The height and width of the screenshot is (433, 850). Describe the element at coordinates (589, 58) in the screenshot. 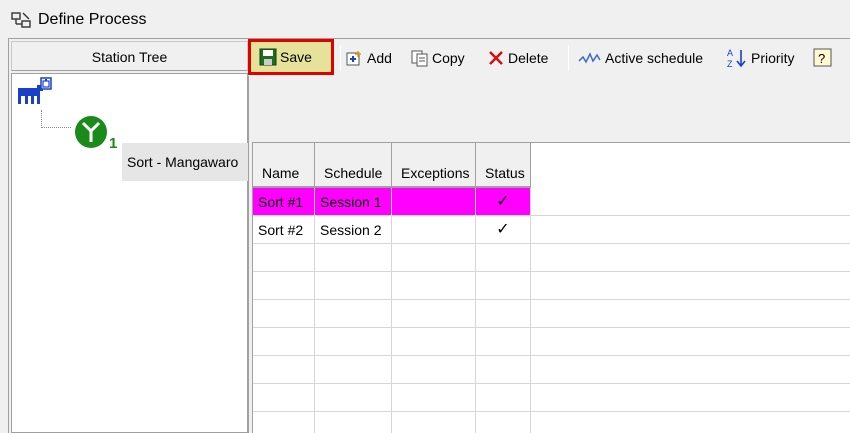

I see `waveform-icon` at that location.